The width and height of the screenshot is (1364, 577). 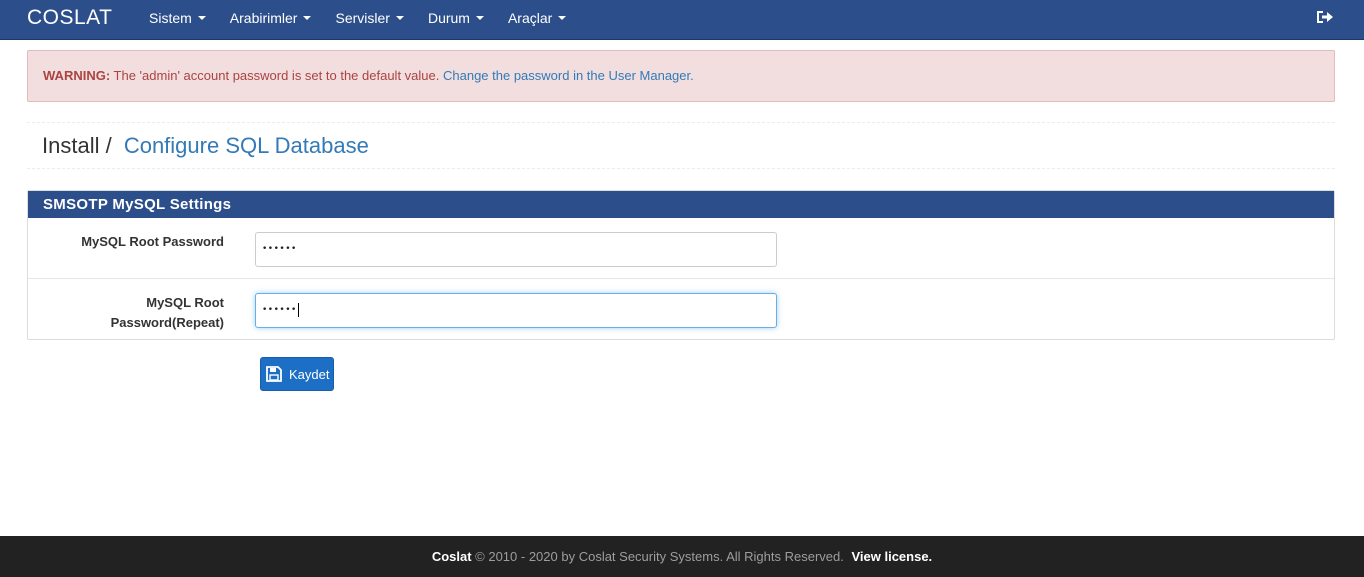 What do you see at coordinates (77, 75) in the screenshot?
I see `alert-prefix: WARNING:` at bounding box center [77, 75].